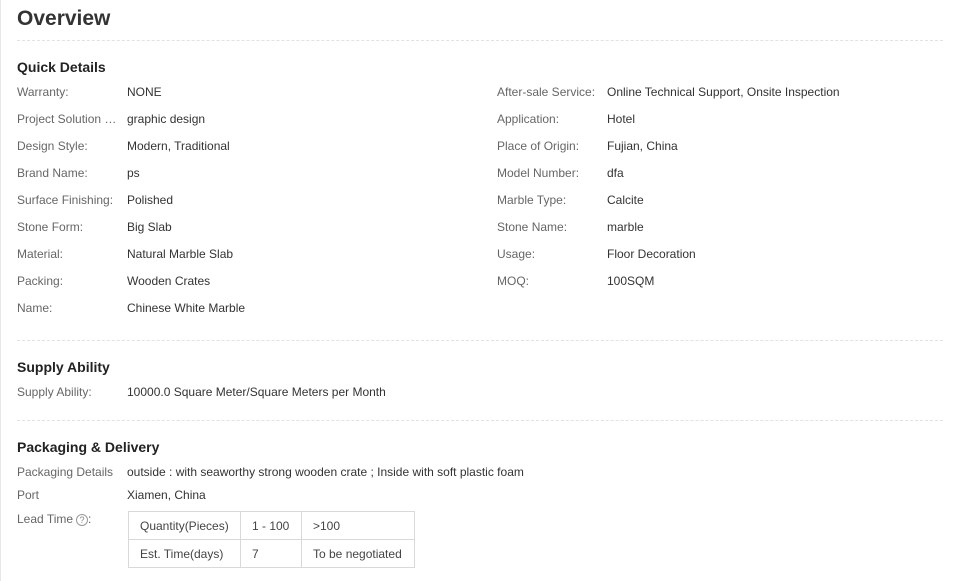 Image resolution: width=958 pixels, height=581 pixels. I want to click on lead-time-label: Lead Time, so click(45, 519).